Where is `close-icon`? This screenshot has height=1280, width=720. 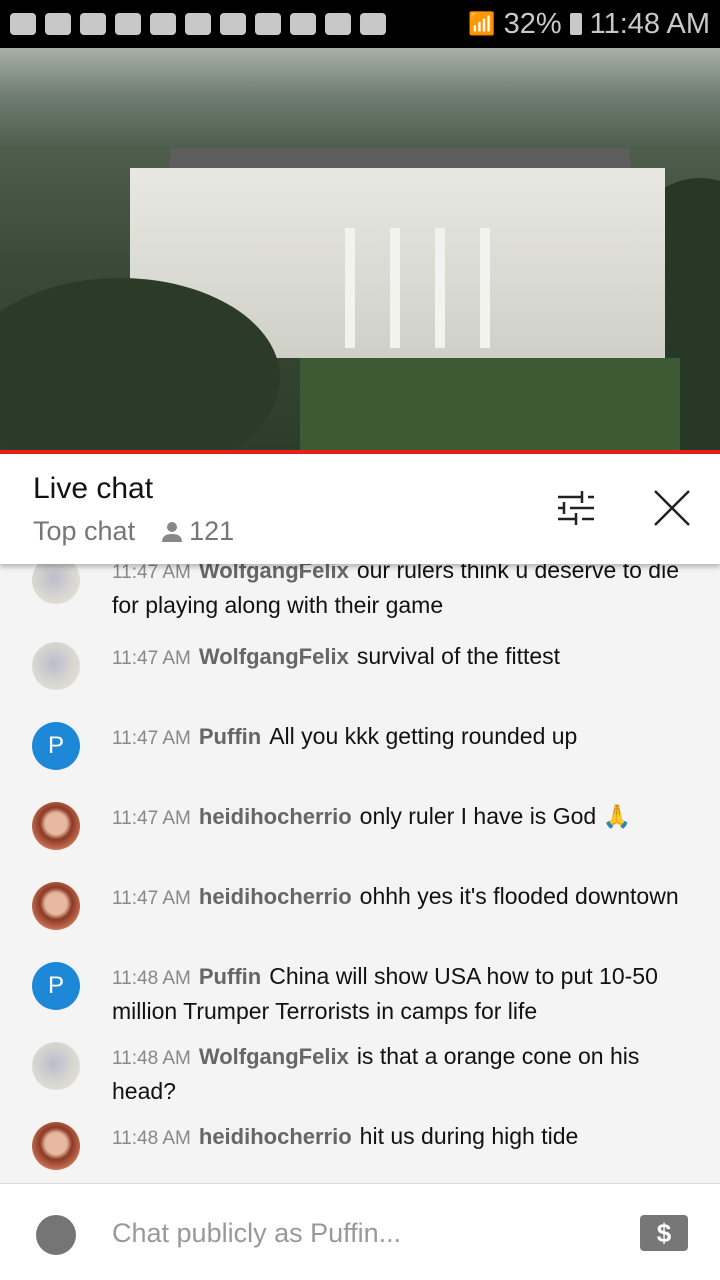 close-icon is located at coordinates (672, 508).